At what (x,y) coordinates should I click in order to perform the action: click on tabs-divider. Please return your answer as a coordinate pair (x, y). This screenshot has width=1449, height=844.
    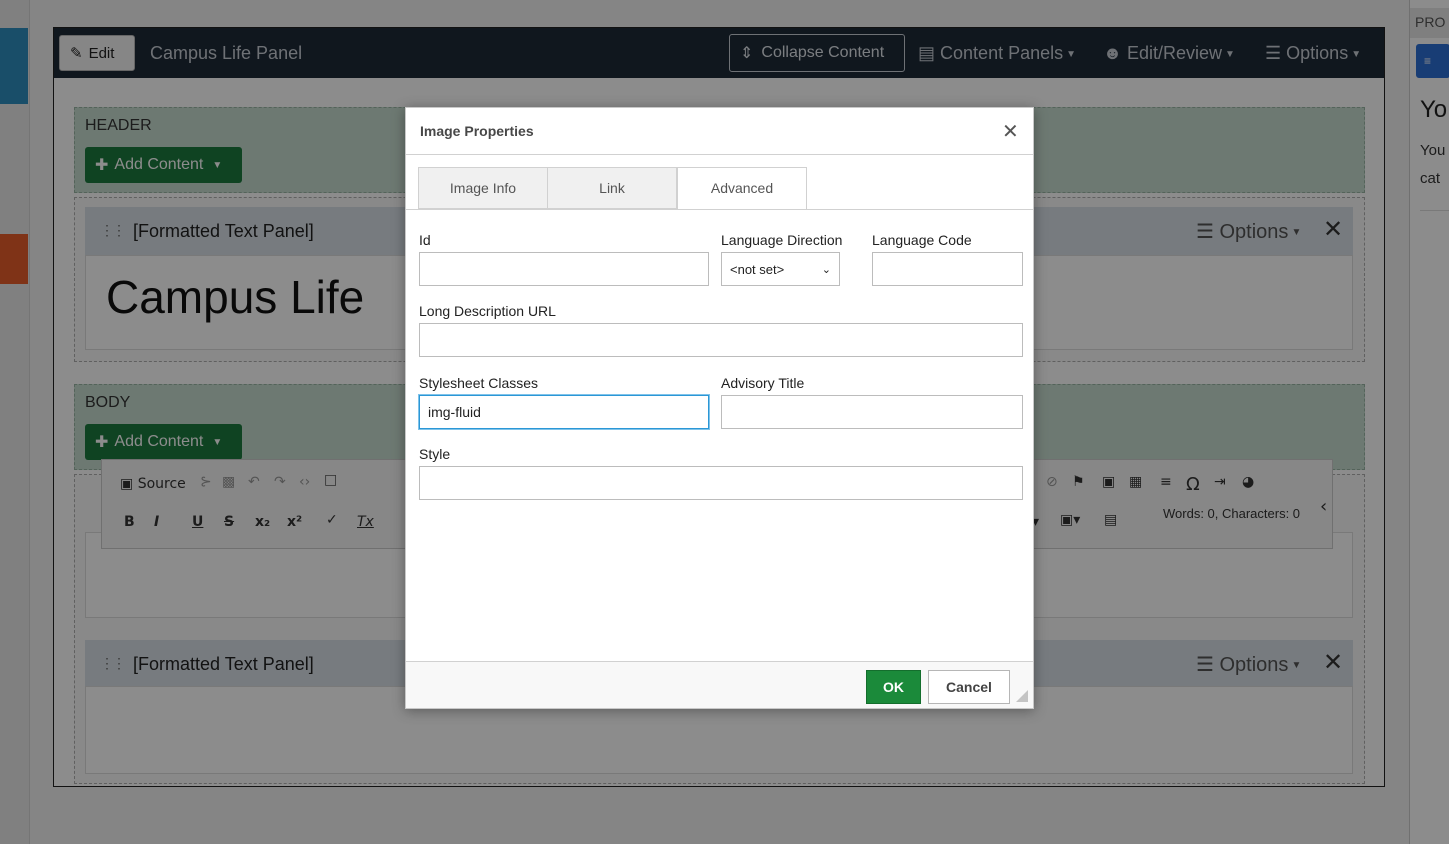
    Looking at the image, I should click on (719, 209).